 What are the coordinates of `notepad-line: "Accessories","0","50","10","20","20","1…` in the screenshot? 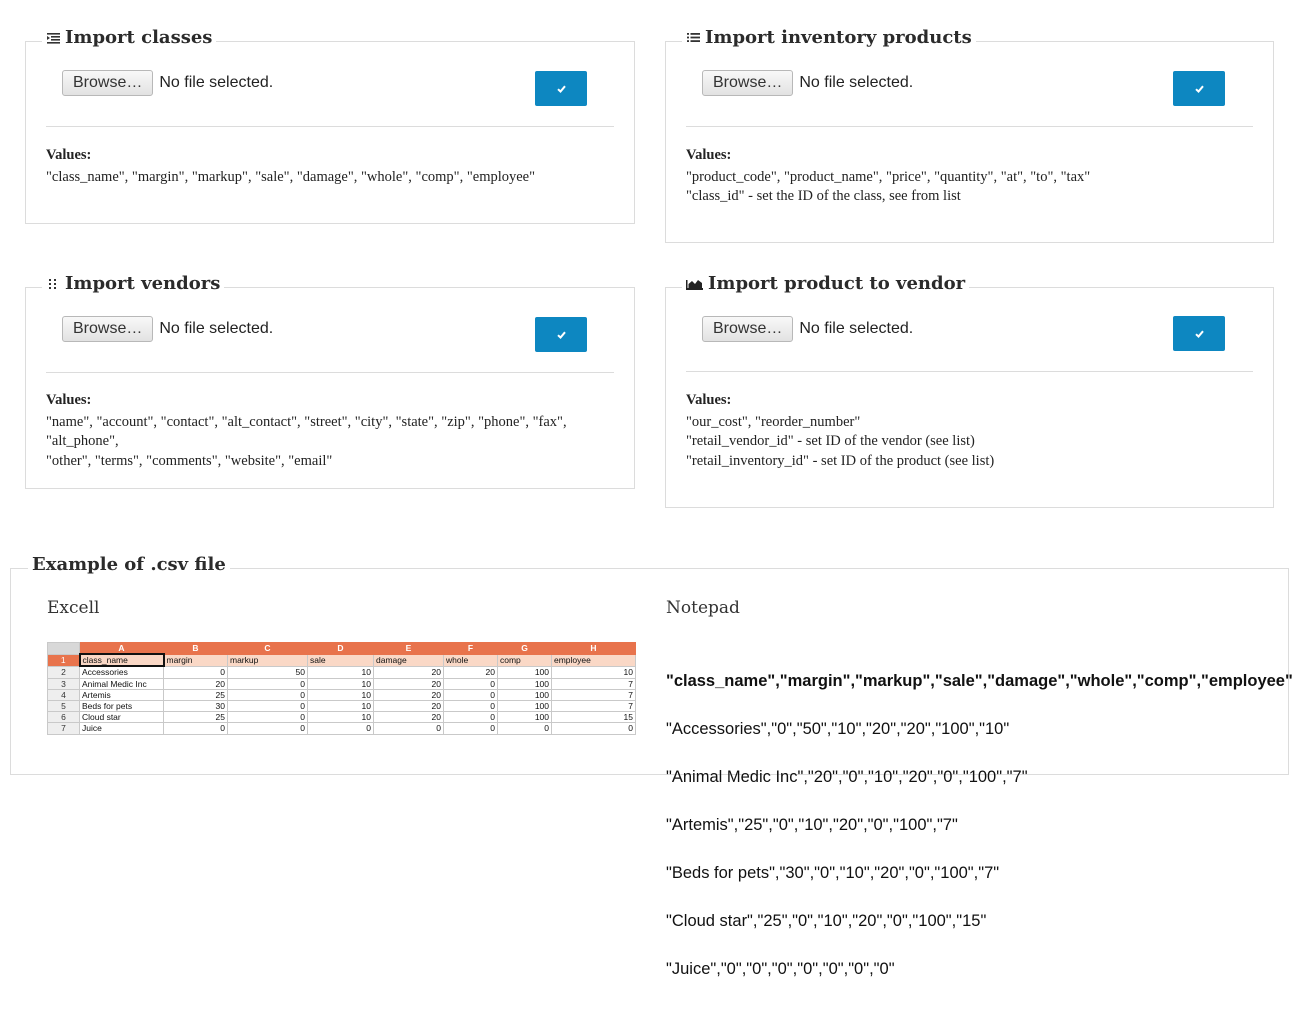 It's located at (838, 729).